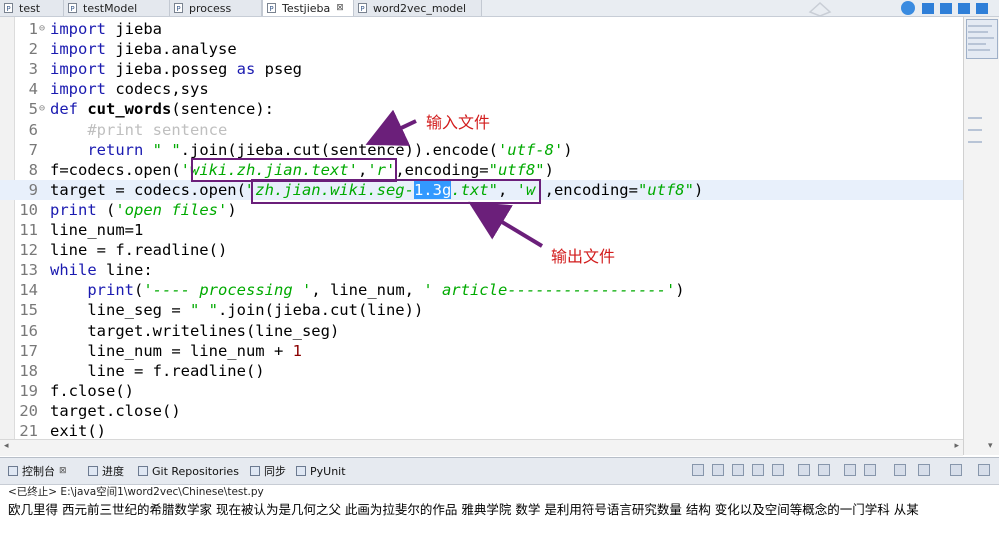 The image size is (999, 546). Describe the element at coordinates (6, 446) in the screenshot. I see `scroll-left-arrow-icon: ◂` at that location.